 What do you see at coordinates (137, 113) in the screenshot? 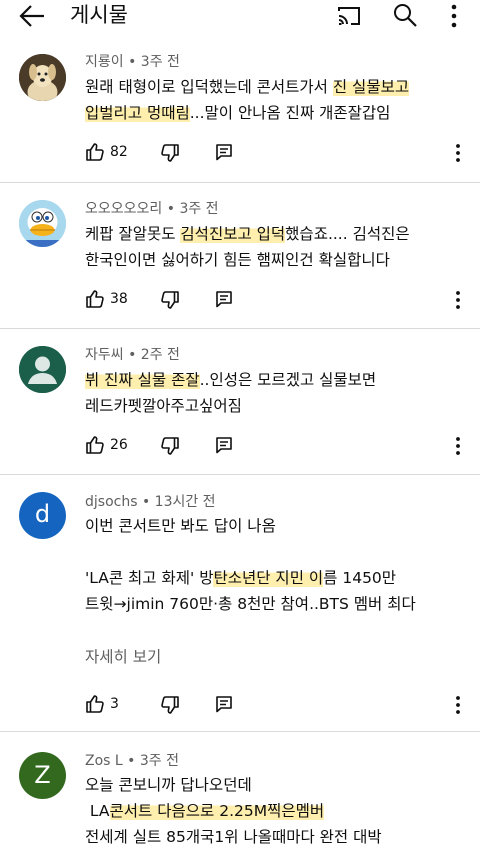
I see `highlighted-text: 입벌리고 멍때림` at bounding box center [137, 113].